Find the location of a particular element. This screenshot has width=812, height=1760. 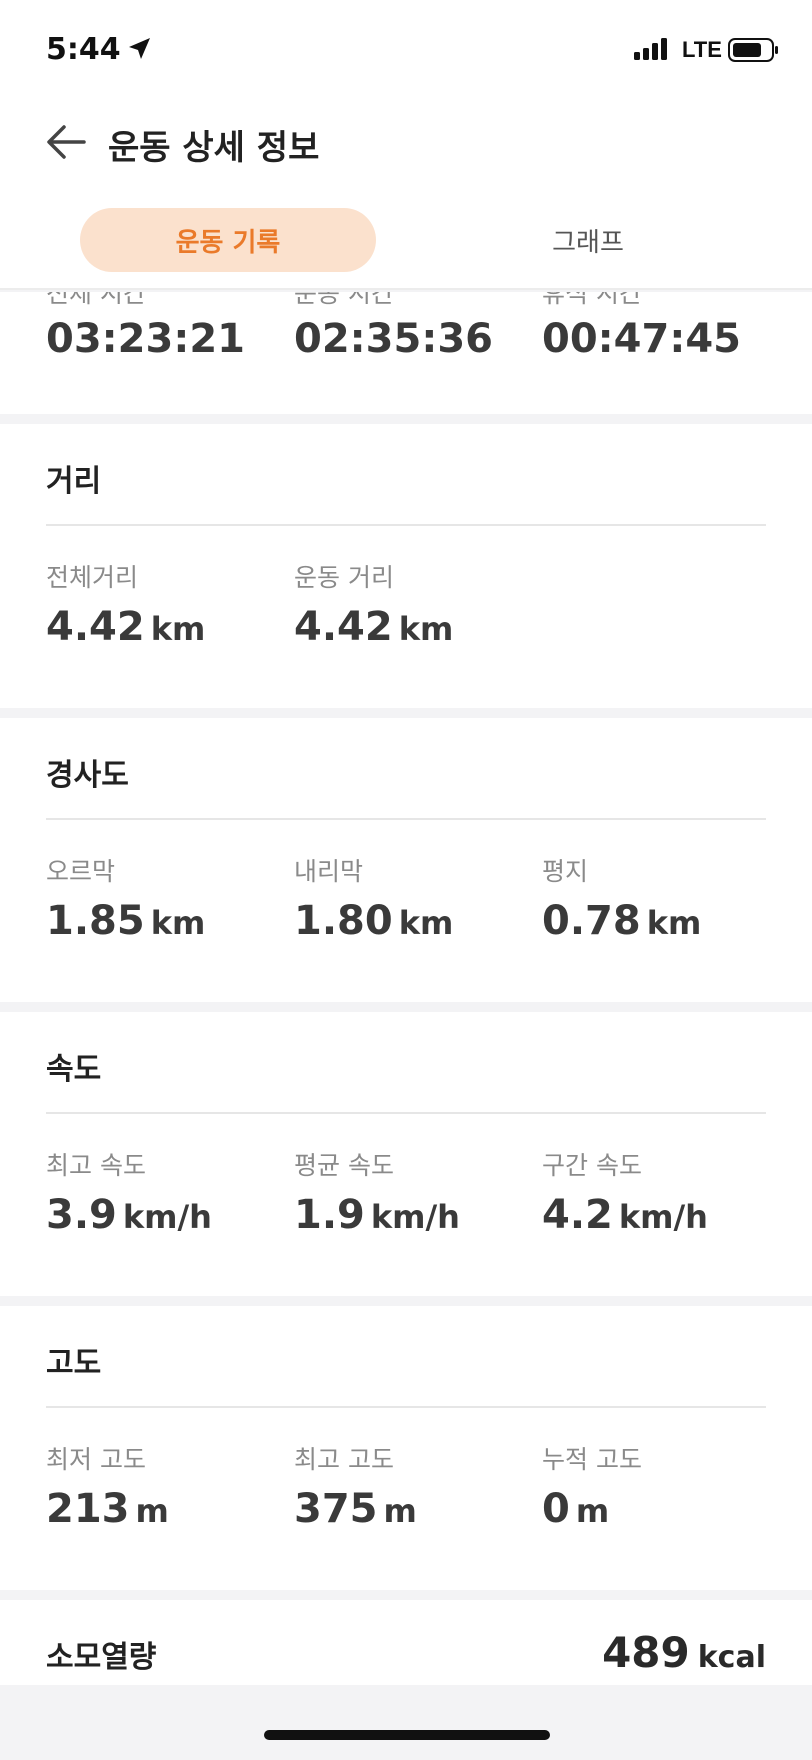

stat-downhill: 내리막 1.80 km is located at coordinates (414, 898).